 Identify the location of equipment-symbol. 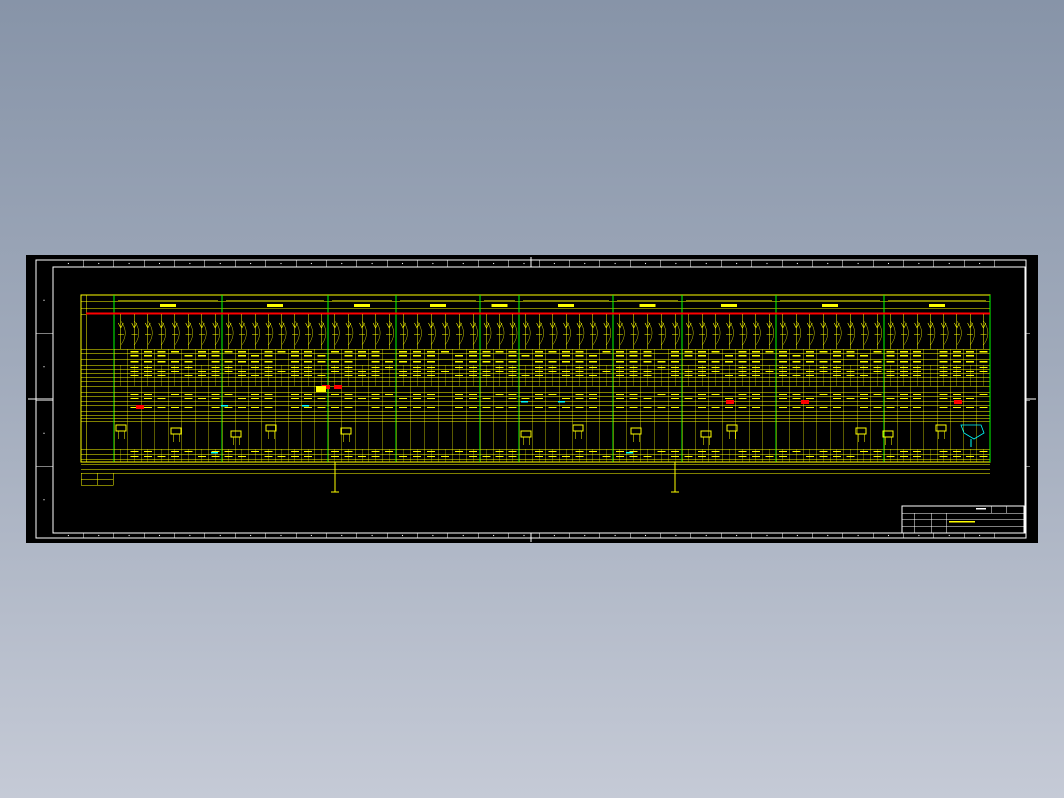
(732, 428).